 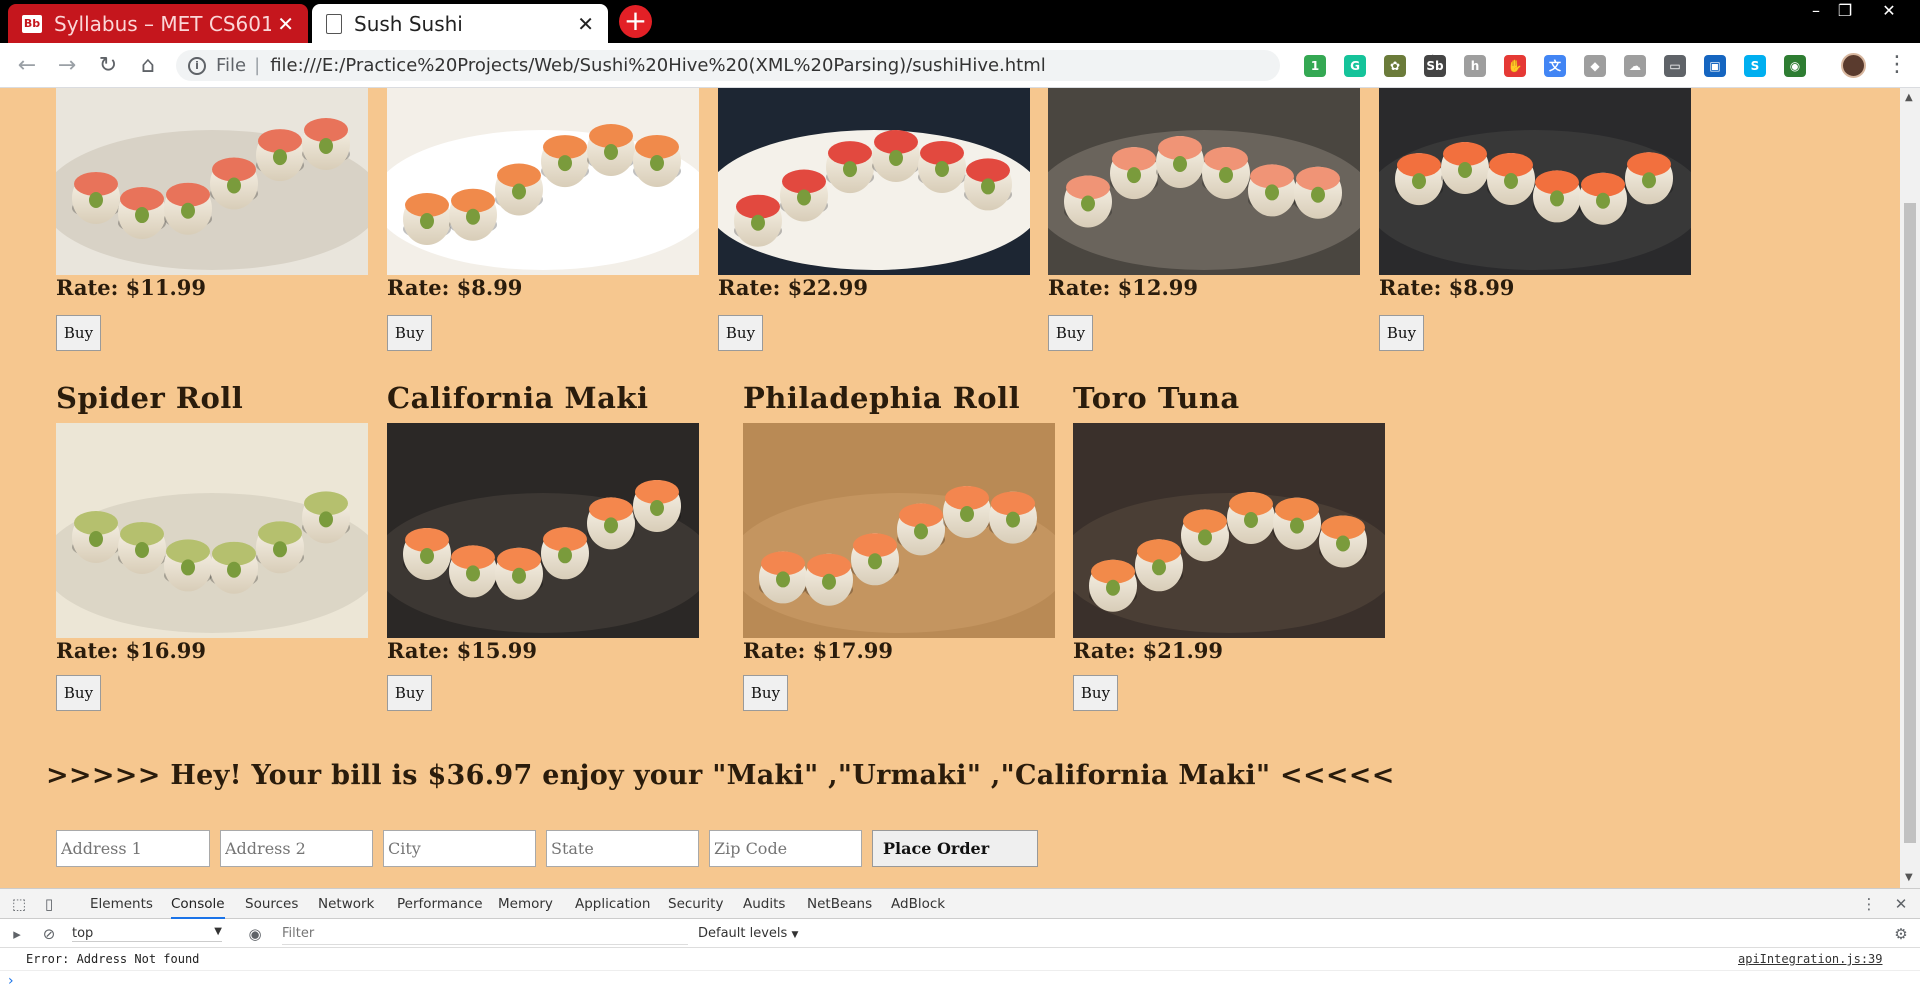 I want to click on devtools-tab-audits: Audits, so click(x=764, y=904).